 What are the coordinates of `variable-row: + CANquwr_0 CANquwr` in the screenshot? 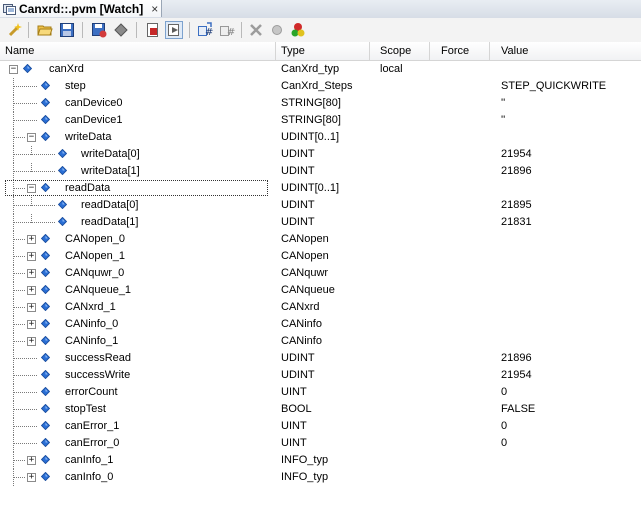 It's located at (320, 273).